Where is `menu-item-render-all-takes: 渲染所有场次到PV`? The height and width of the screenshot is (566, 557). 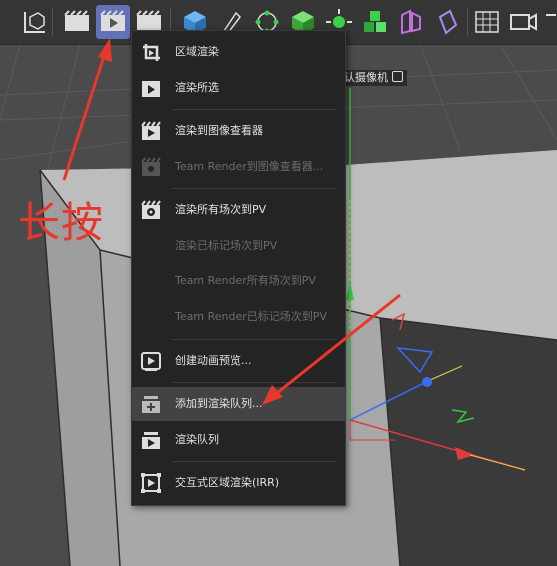 menu-item-render-all-takes: 渲染所有场次到PV is located at coordinates (238, 210).